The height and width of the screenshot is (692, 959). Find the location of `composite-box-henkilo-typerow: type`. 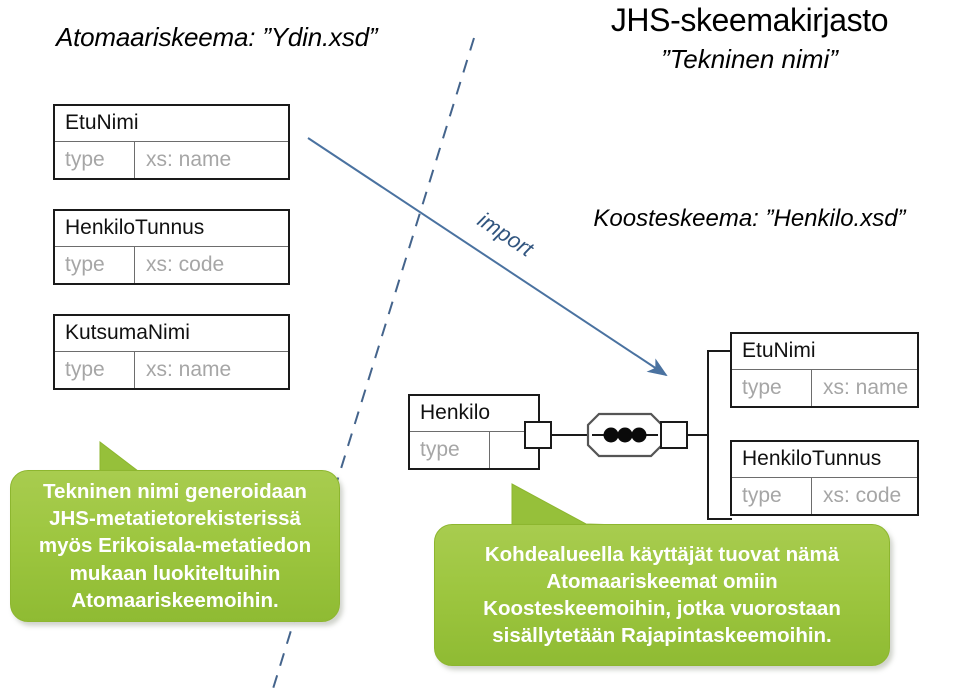

composite-box-henkilo-typerow: type is located at coordinates (474, 450).